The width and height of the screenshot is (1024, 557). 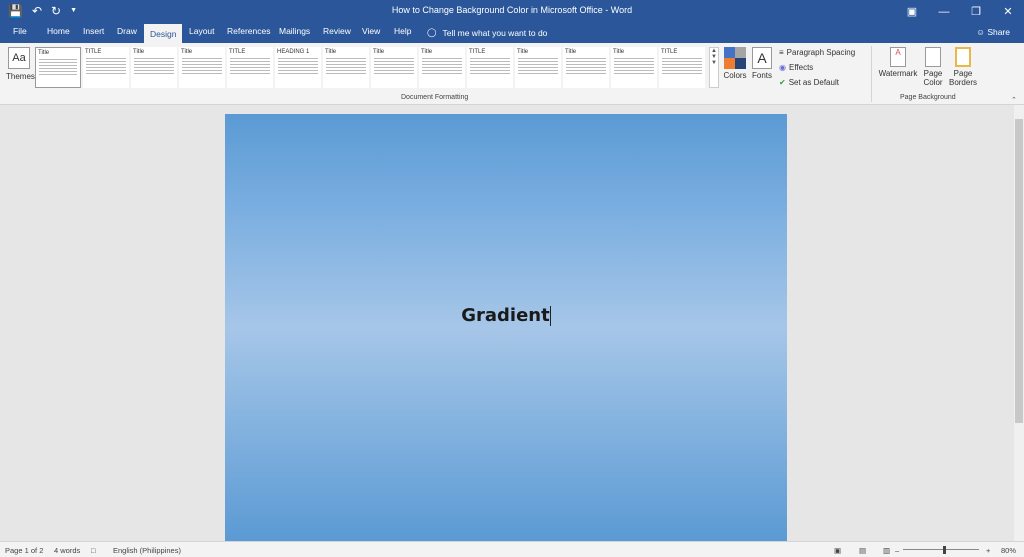 I want to click on style-set-title: HEADING 1, so click(x=293, y=52).